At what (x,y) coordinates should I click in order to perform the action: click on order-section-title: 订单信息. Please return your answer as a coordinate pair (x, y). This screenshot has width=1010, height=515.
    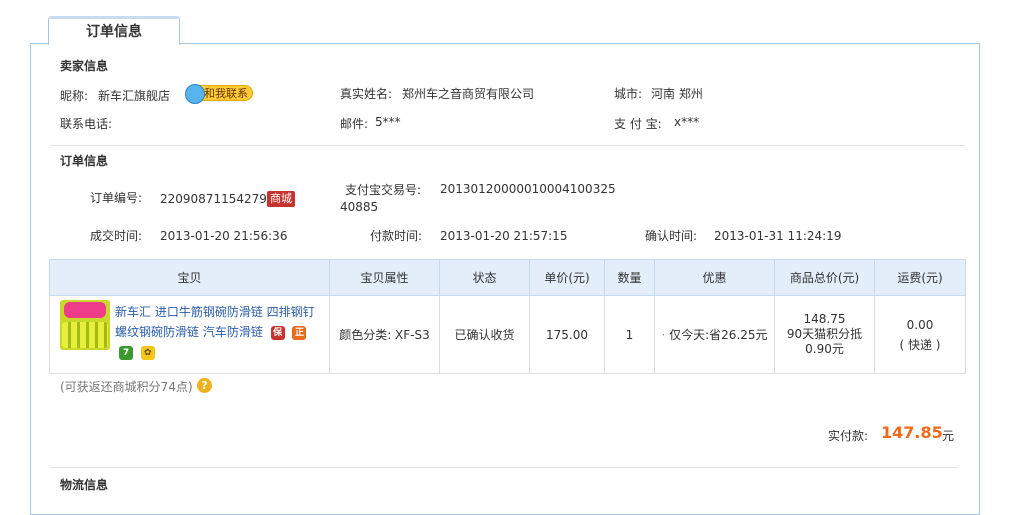
    Looking at the image, I should click on (84, 161).